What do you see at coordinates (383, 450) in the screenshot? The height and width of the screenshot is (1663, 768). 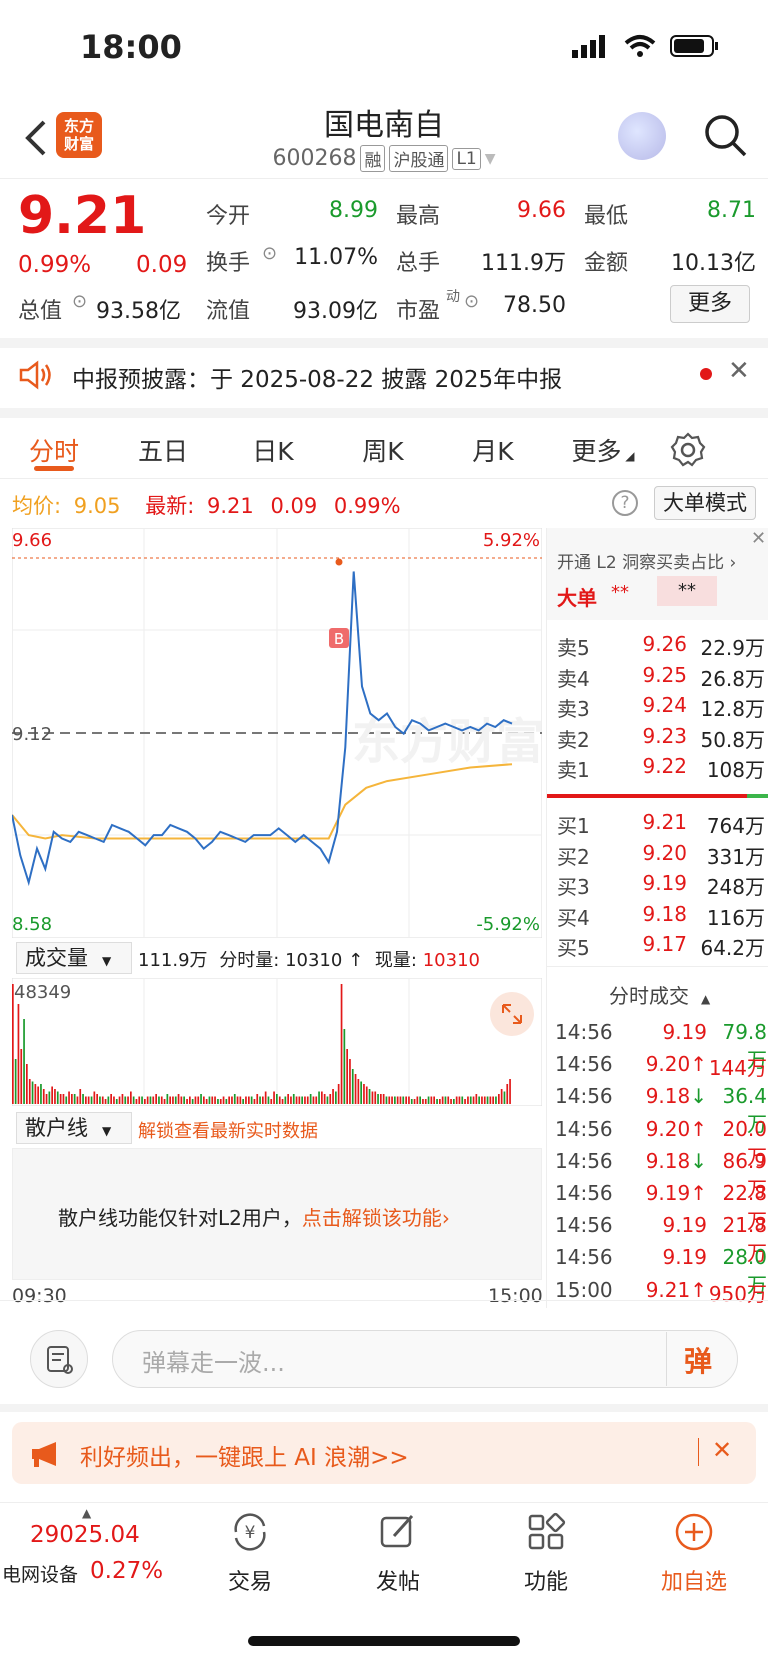 I see `tab-weekly-k: 周K` at bounding box center [383, 450].